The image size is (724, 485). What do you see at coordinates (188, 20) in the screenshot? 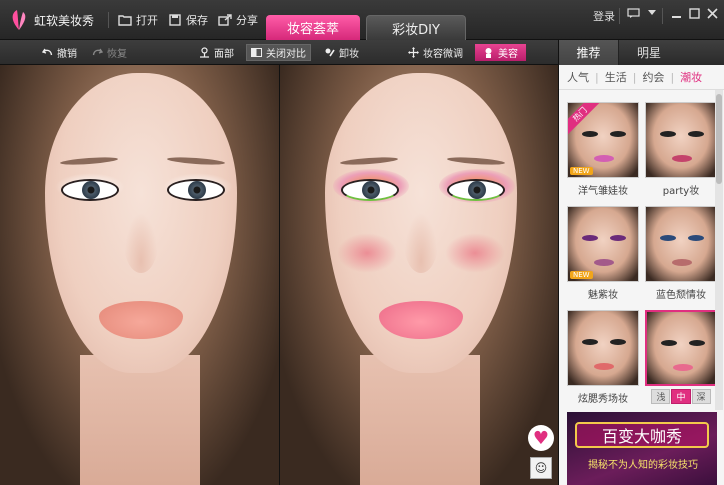
I see `save-button: 保存` at bounding box center [188, 20].